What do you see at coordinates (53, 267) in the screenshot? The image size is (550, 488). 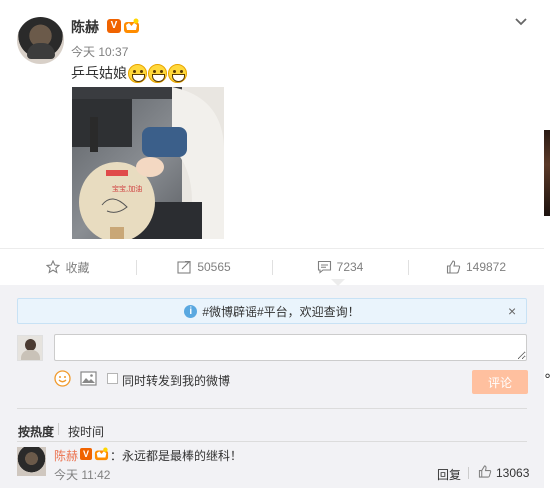 I see `star-icon` at bounding box center [53, 267].